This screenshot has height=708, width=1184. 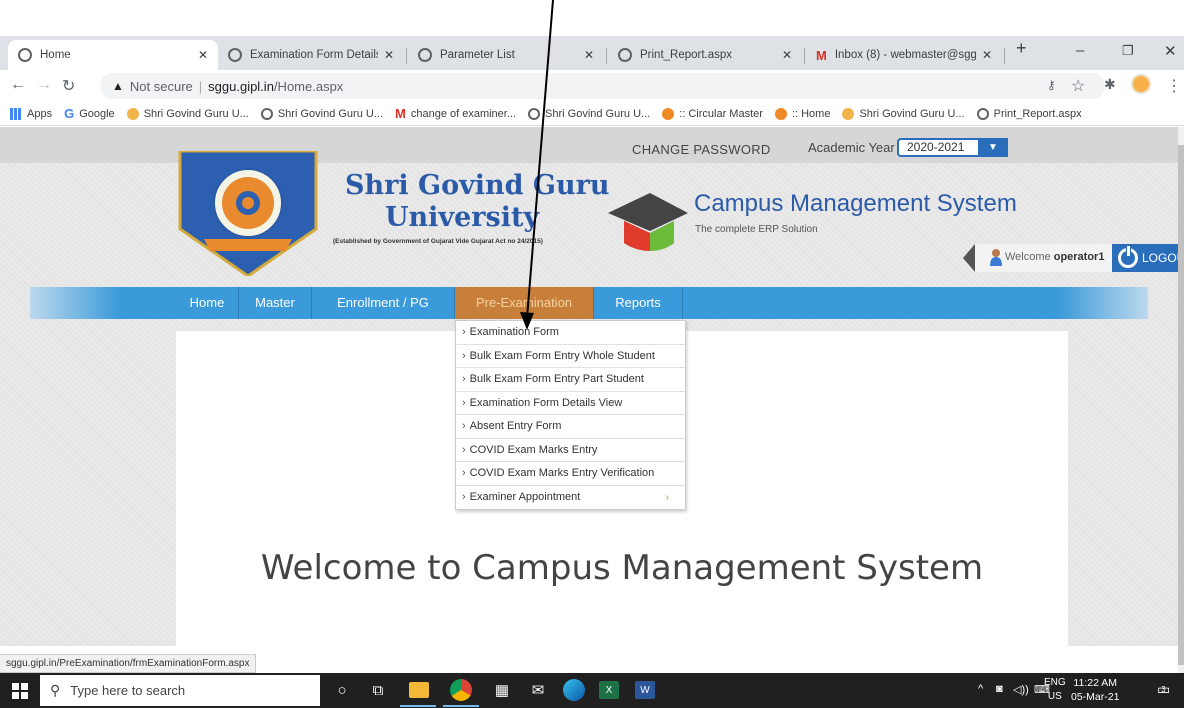 I want to click on tab-label: Examination Form Details, so click(x=314, y=55).